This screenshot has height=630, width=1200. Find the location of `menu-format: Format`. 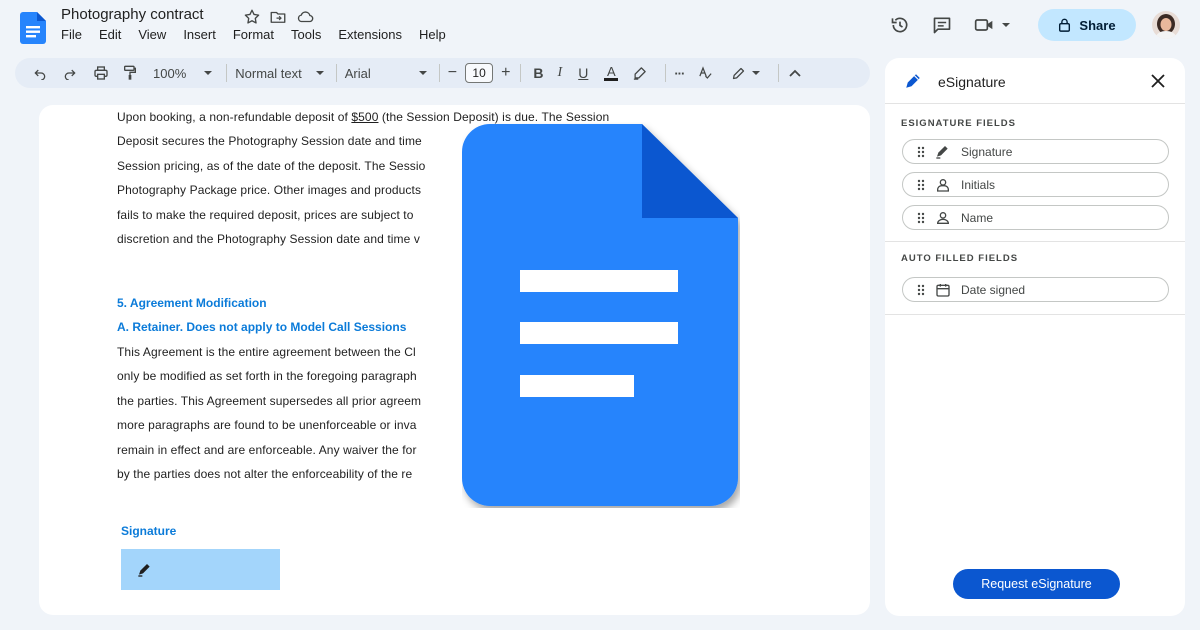

menu-format: Format is located at coordinates (253, 34).